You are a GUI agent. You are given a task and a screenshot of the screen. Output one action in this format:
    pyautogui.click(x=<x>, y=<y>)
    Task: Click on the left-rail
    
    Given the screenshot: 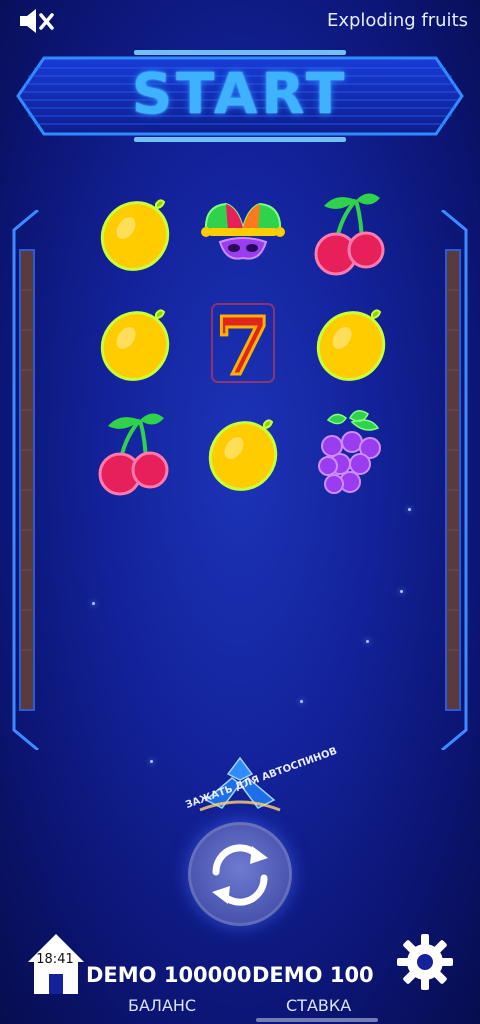 What is the action you would take?
    pyautogui.click(x=25, y=480)
    